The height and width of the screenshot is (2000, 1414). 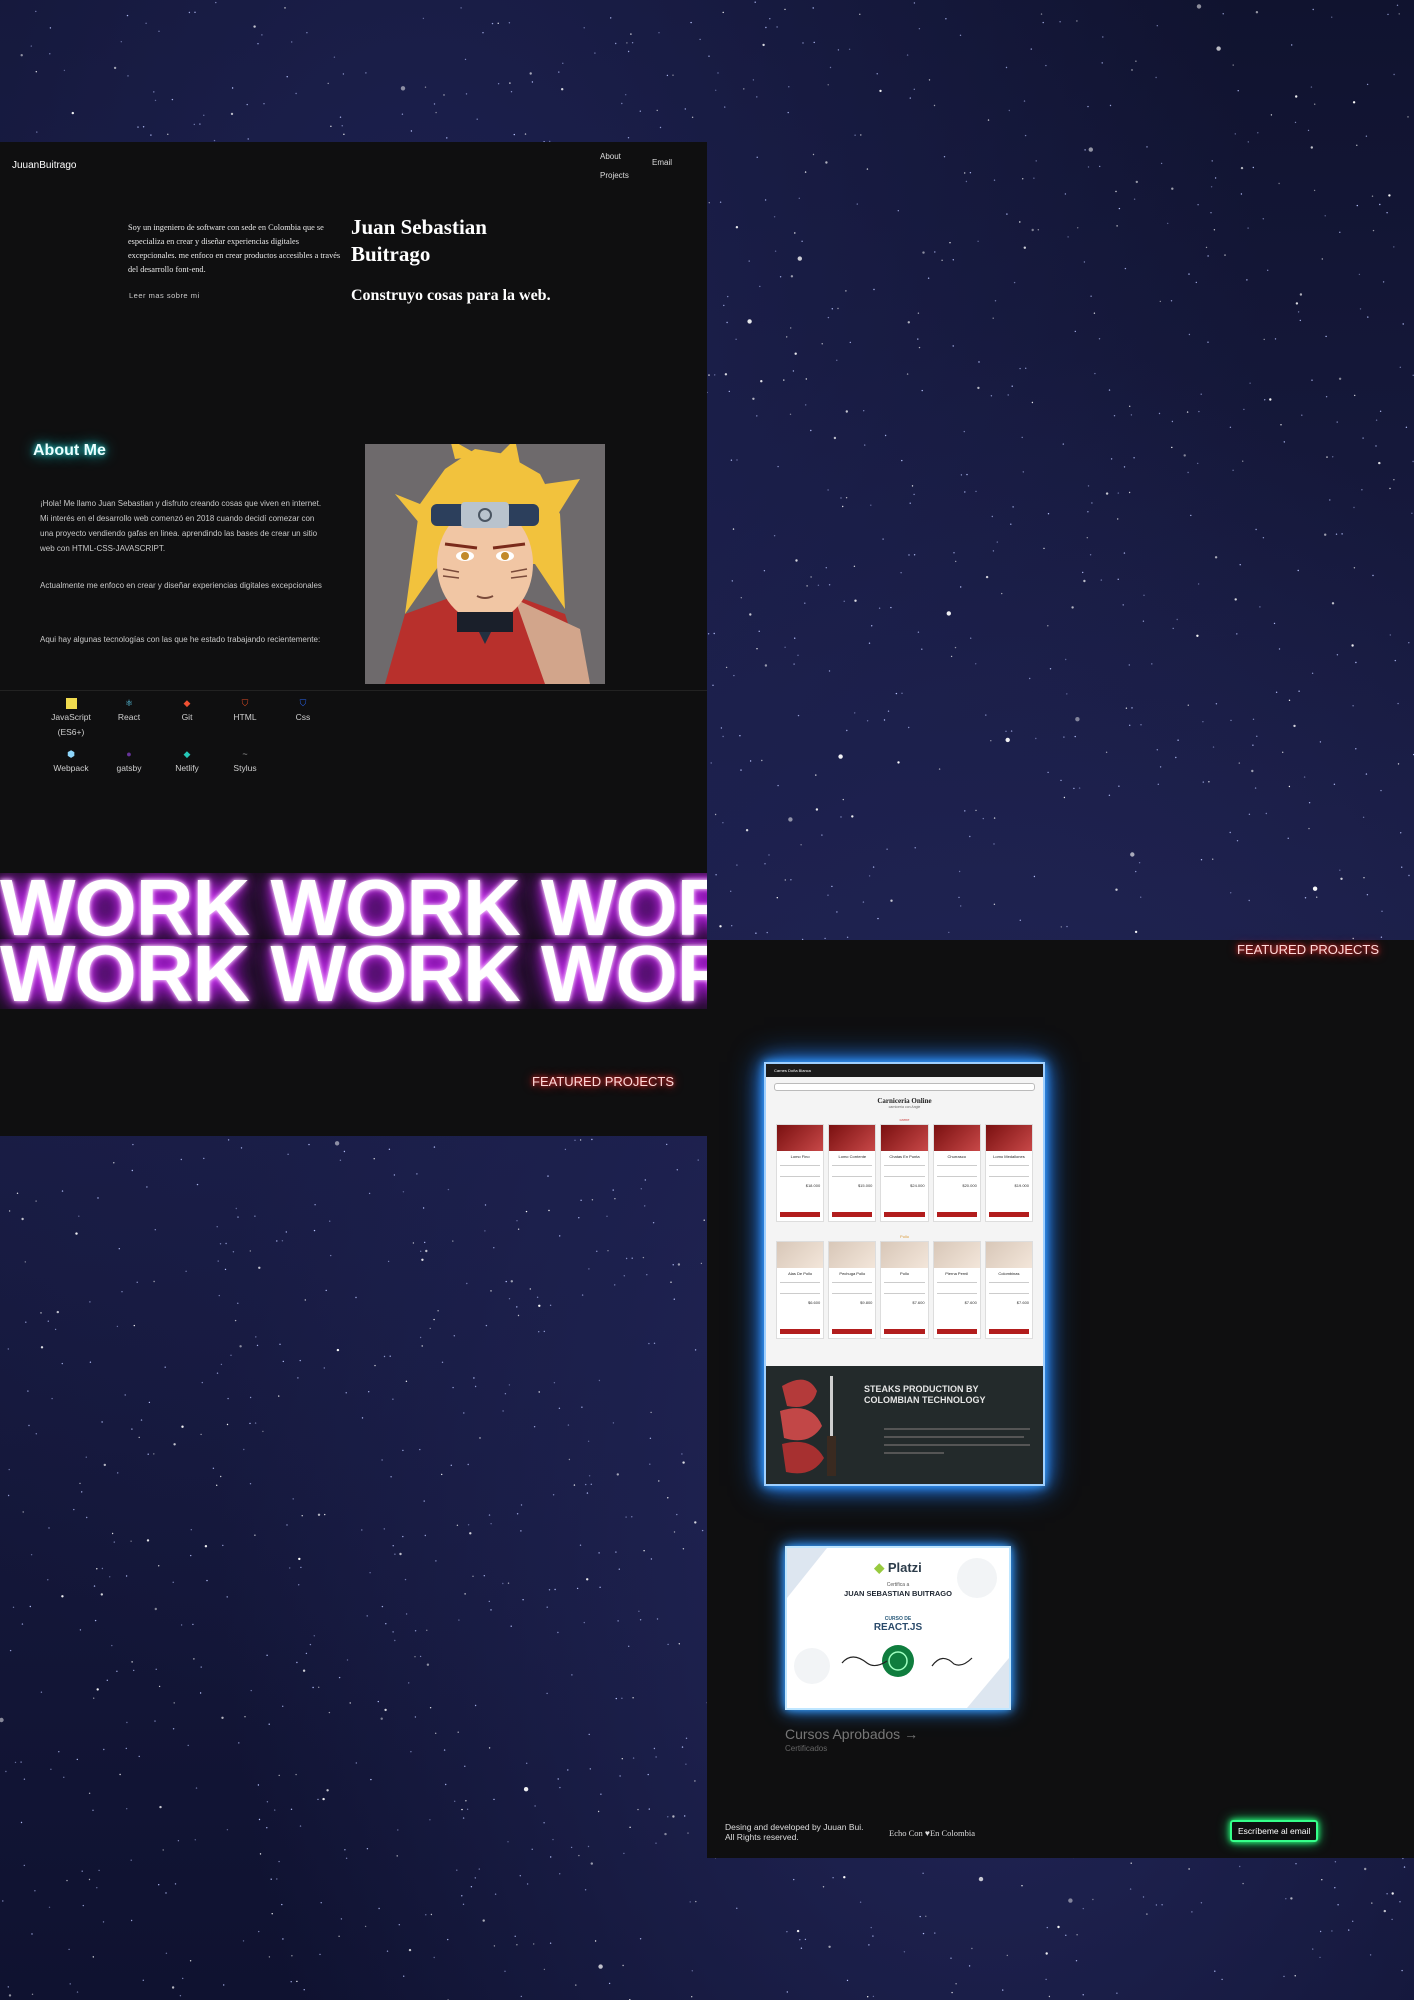 What do you see at coordinates (956, 1138) in the screenshot?
I see `product-image` at bounding box center [956, 1138].